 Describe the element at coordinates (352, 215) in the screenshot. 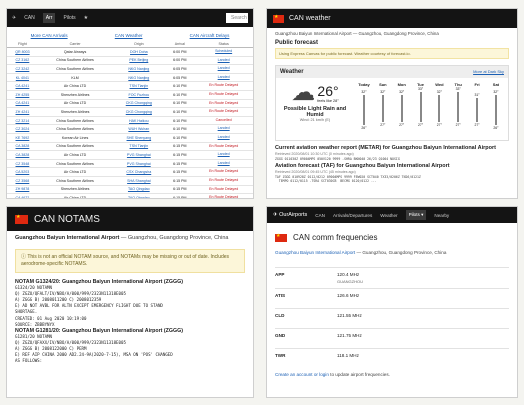

I see `nav-arrivals: Arrivals/Departures` at that location.